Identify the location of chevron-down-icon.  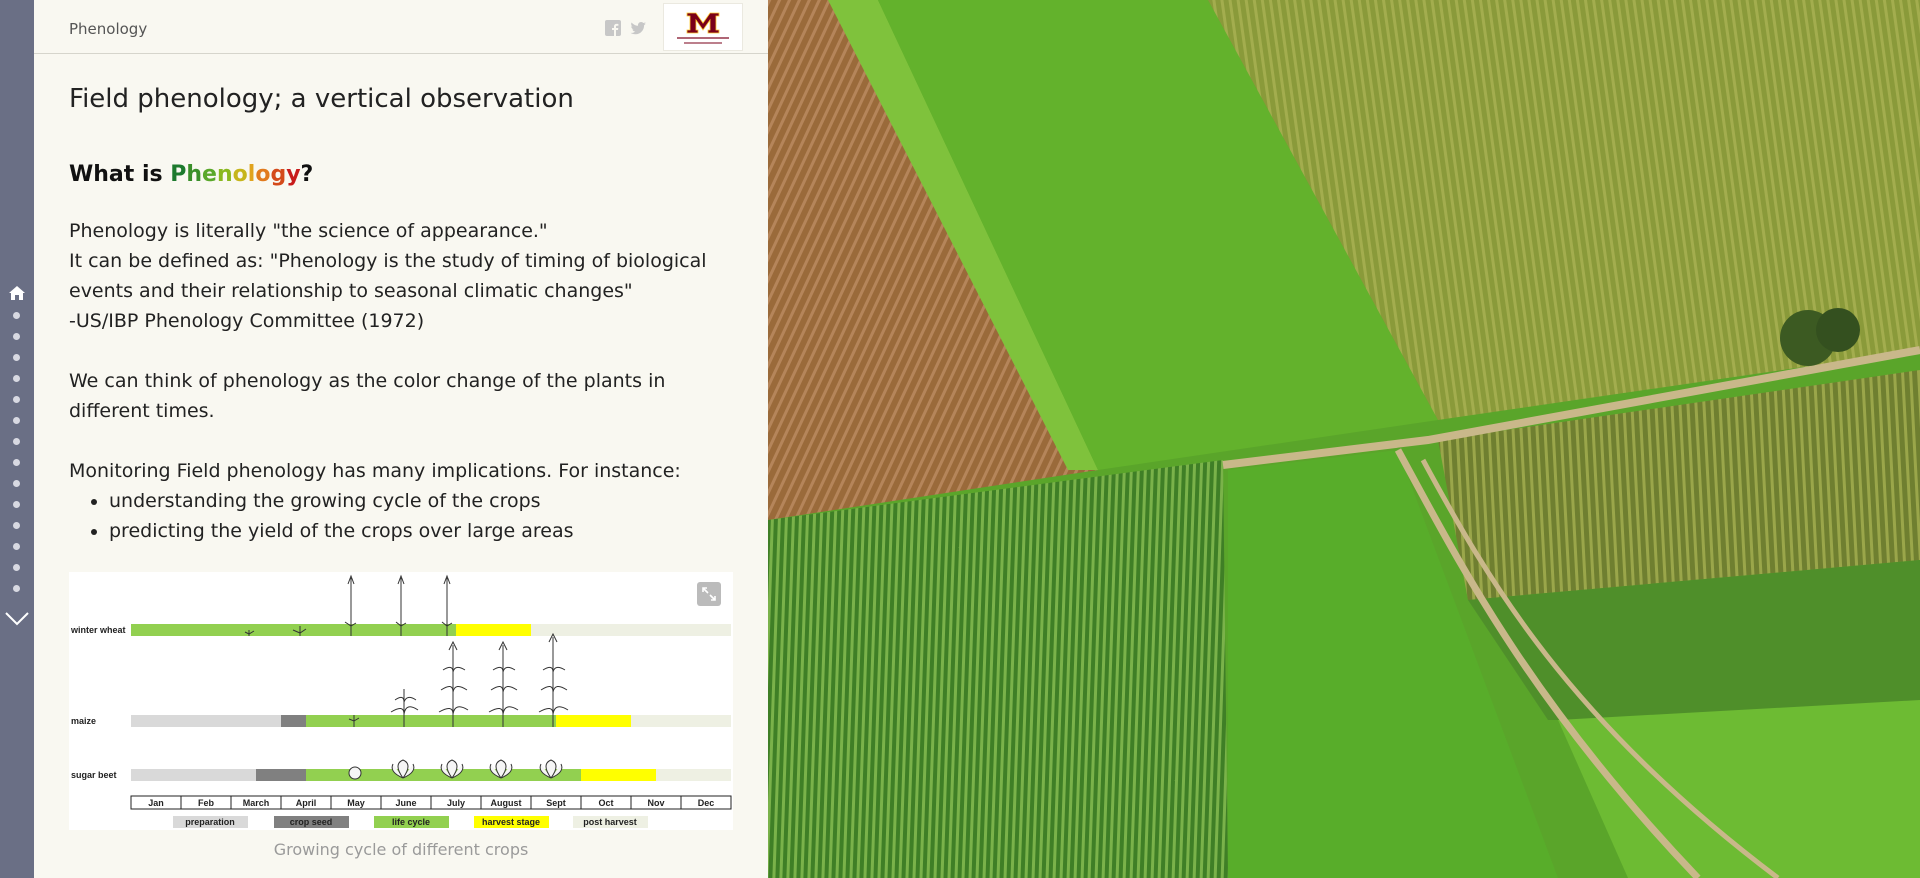
(17, 618).